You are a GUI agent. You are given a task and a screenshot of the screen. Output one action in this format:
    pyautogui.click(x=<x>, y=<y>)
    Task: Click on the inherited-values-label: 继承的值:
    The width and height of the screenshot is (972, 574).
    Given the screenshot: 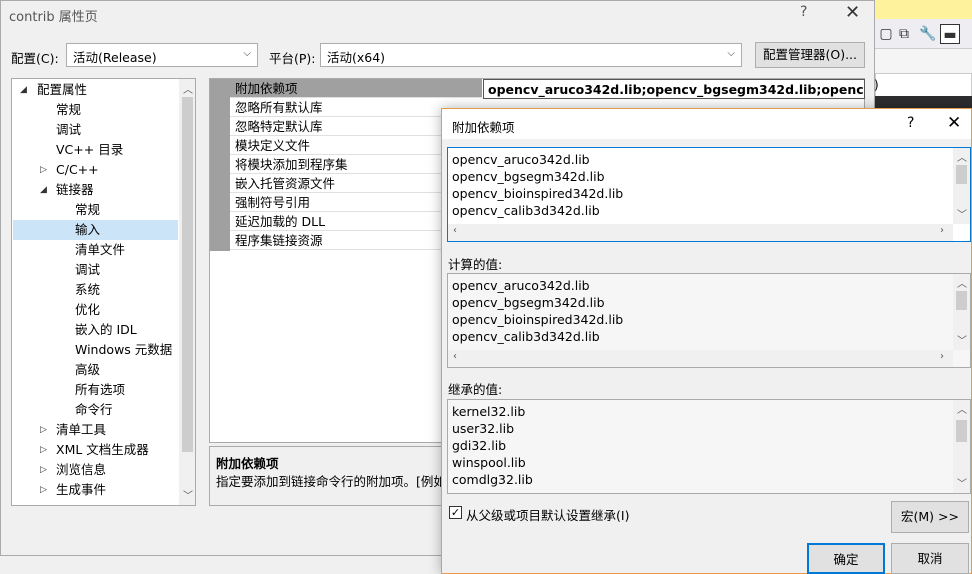 What is the action you would take?
    pyautogui.click(x=475, y=389)
    